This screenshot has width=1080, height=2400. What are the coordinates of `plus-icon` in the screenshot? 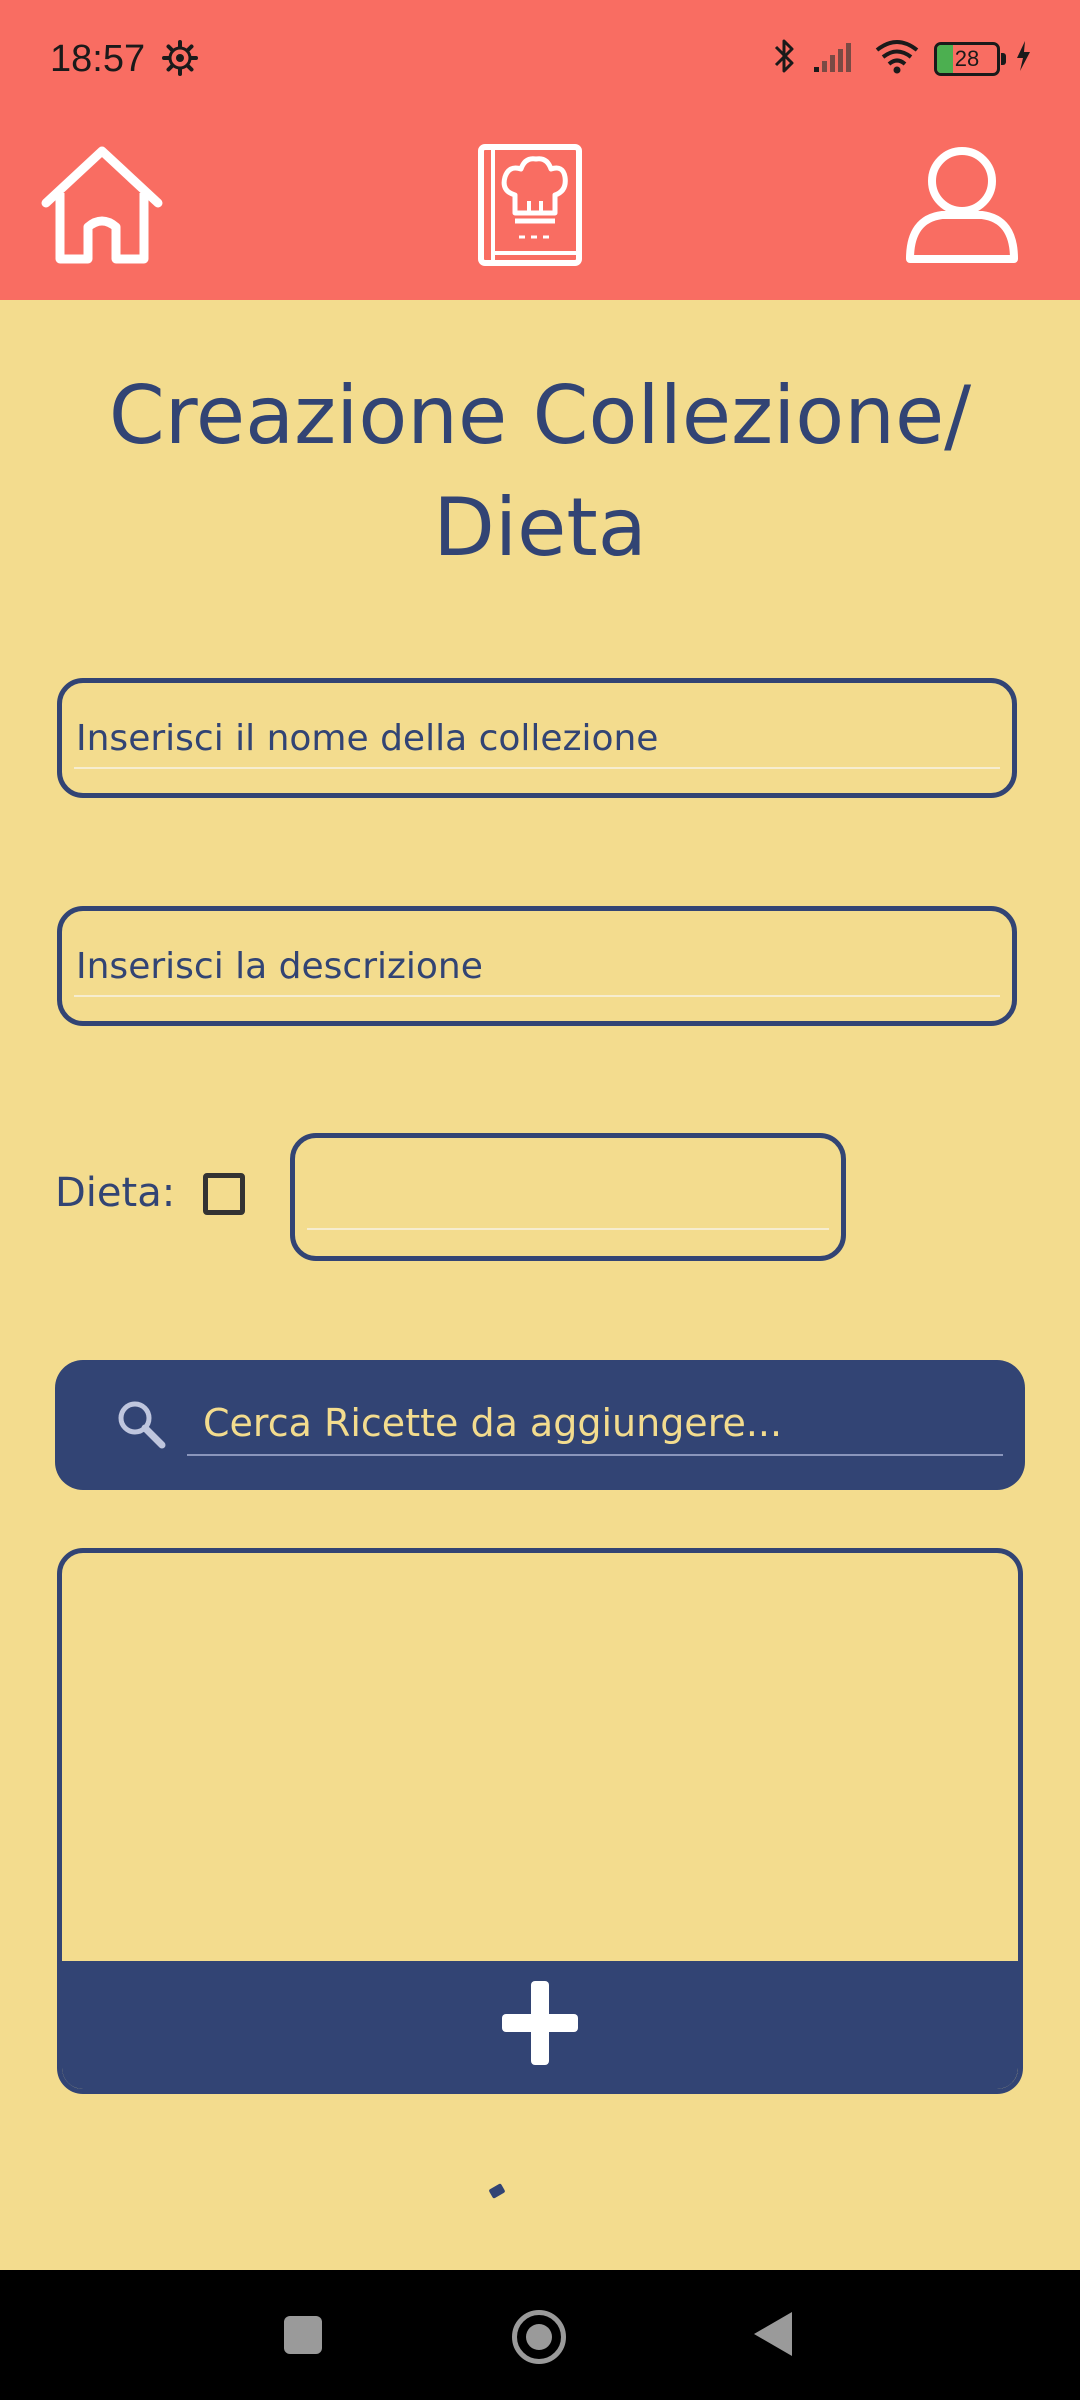 It's located at (540, 2025).